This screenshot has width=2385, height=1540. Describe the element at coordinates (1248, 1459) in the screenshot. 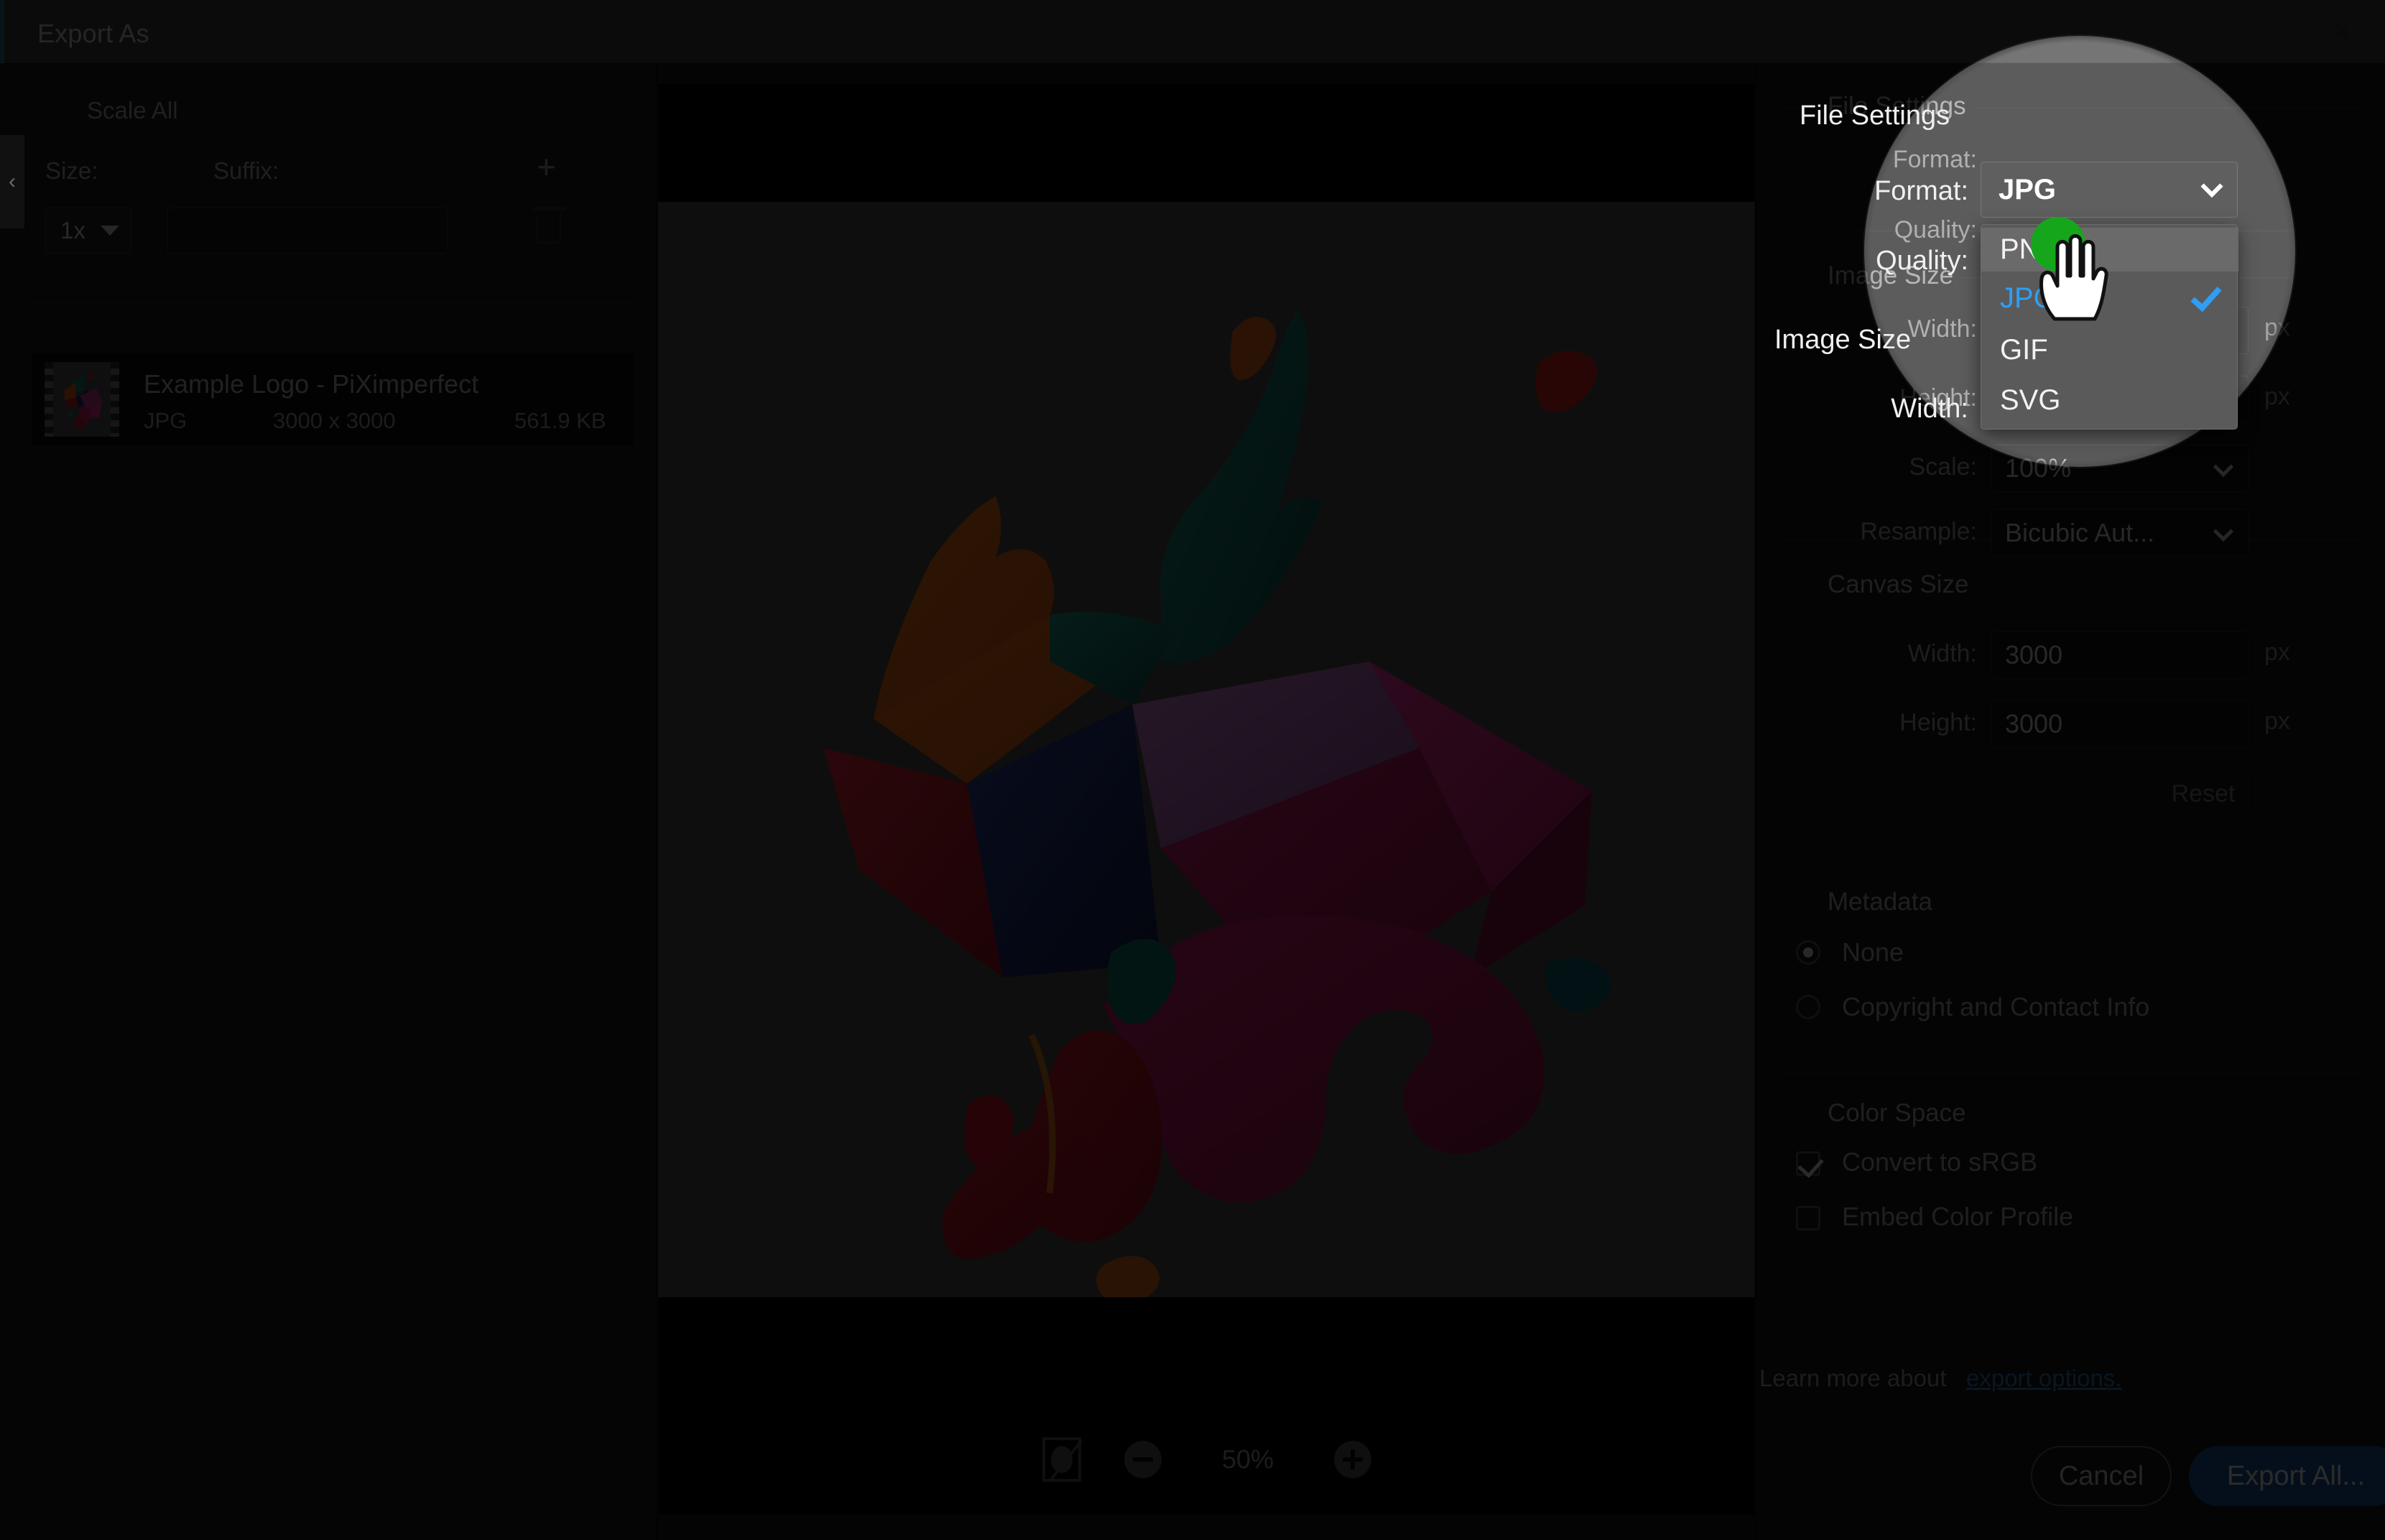

I see `zoom-level: 50%` at that location.